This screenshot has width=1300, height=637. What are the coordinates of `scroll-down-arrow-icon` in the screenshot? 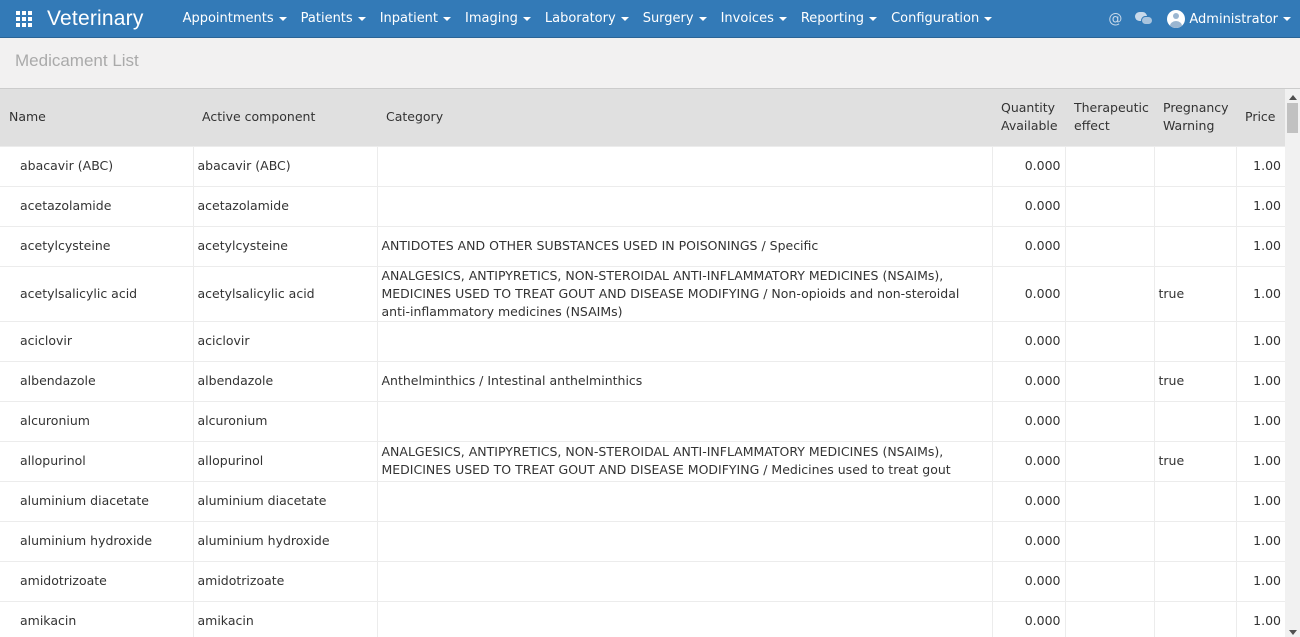 It's located at (1293, 632).